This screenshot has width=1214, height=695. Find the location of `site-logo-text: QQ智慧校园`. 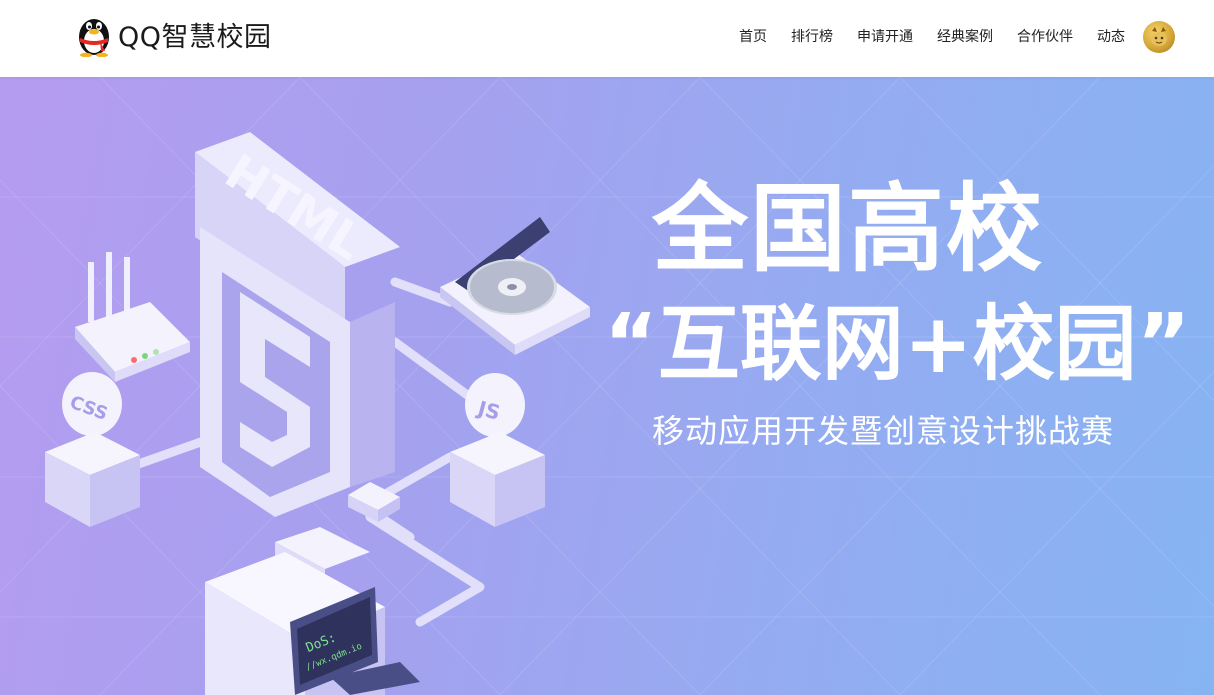

site-logo-text: QQ智慧校园 is located at coordinates (195, 37).